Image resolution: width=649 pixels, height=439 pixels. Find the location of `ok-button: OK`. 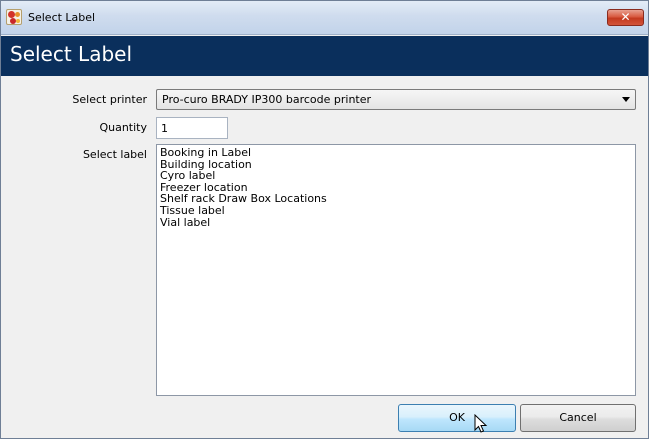

ok-button: OK is located at coordinates (457, 418).